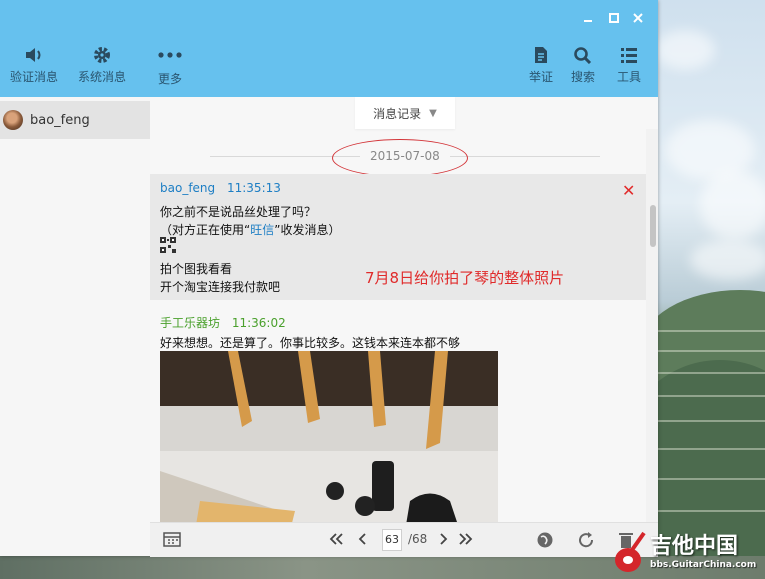 This screenshot has height=579, width=765. I want to click on more-button: 更多, so click(170, 66).